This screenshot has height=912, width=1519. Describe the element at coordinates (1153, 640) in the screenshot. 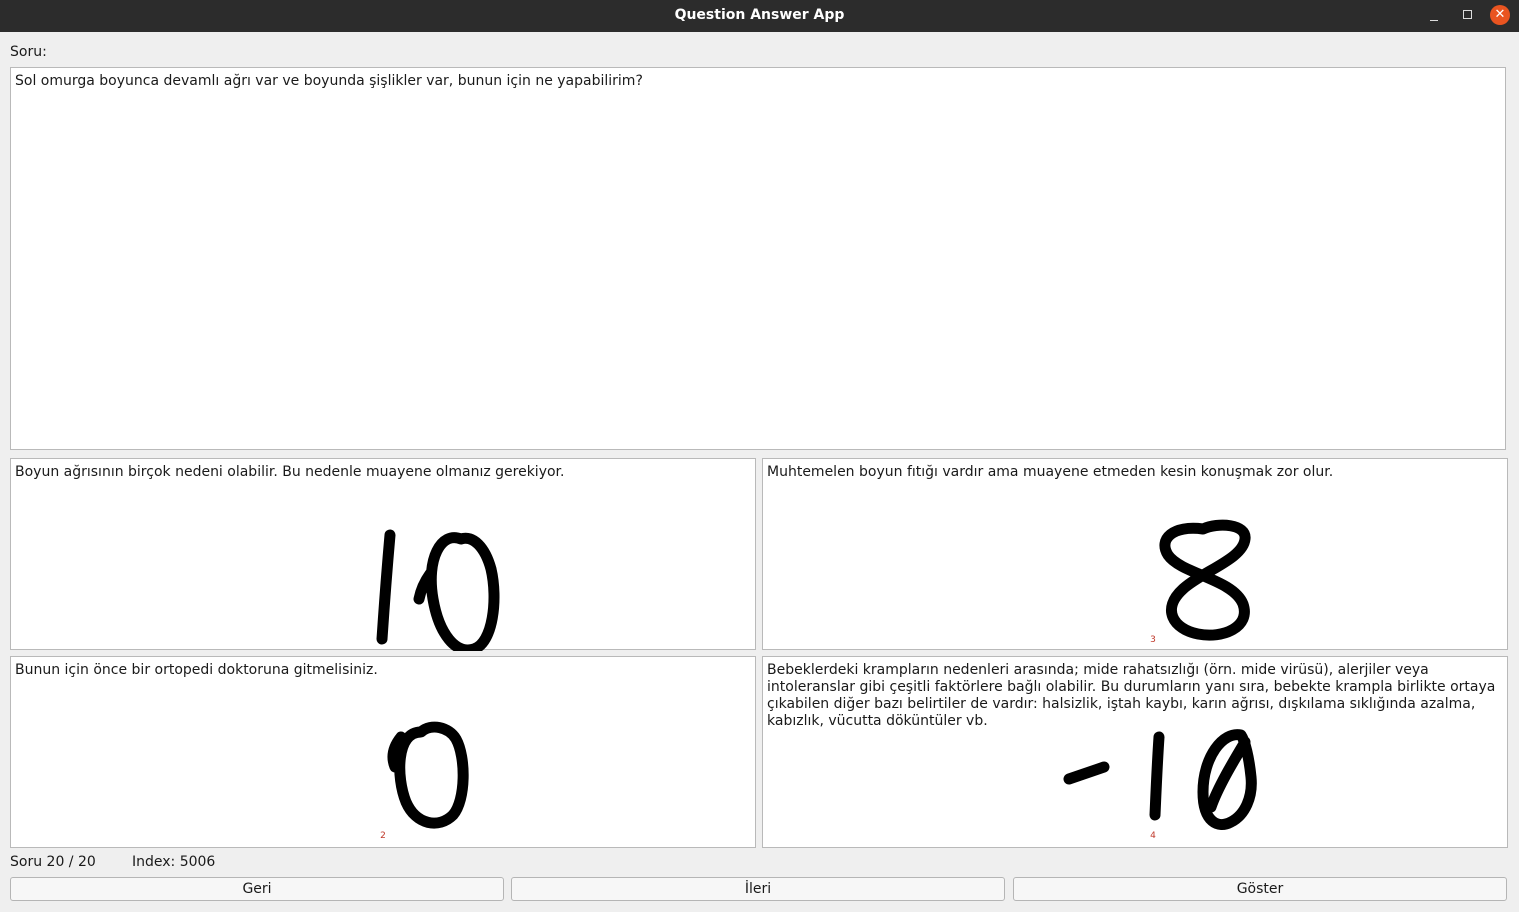

I see `answer-number-2: 3` at that location.